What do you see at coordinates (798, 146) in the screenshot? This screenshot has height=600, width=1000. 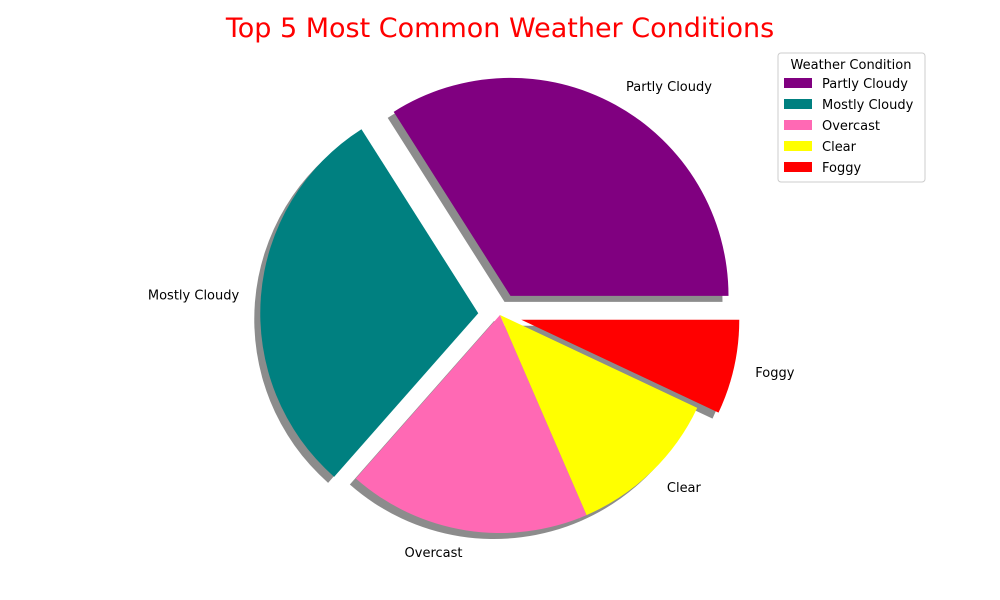 I see `legend-swatch-clear` at bounding box center [798, 146].